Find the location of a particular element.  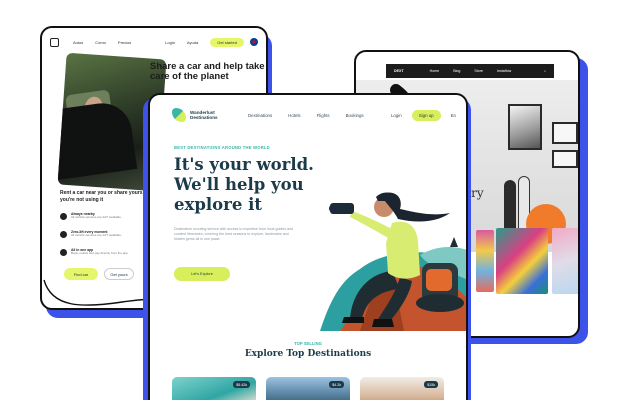

login-link: Login is located at coordinates (396, 115).